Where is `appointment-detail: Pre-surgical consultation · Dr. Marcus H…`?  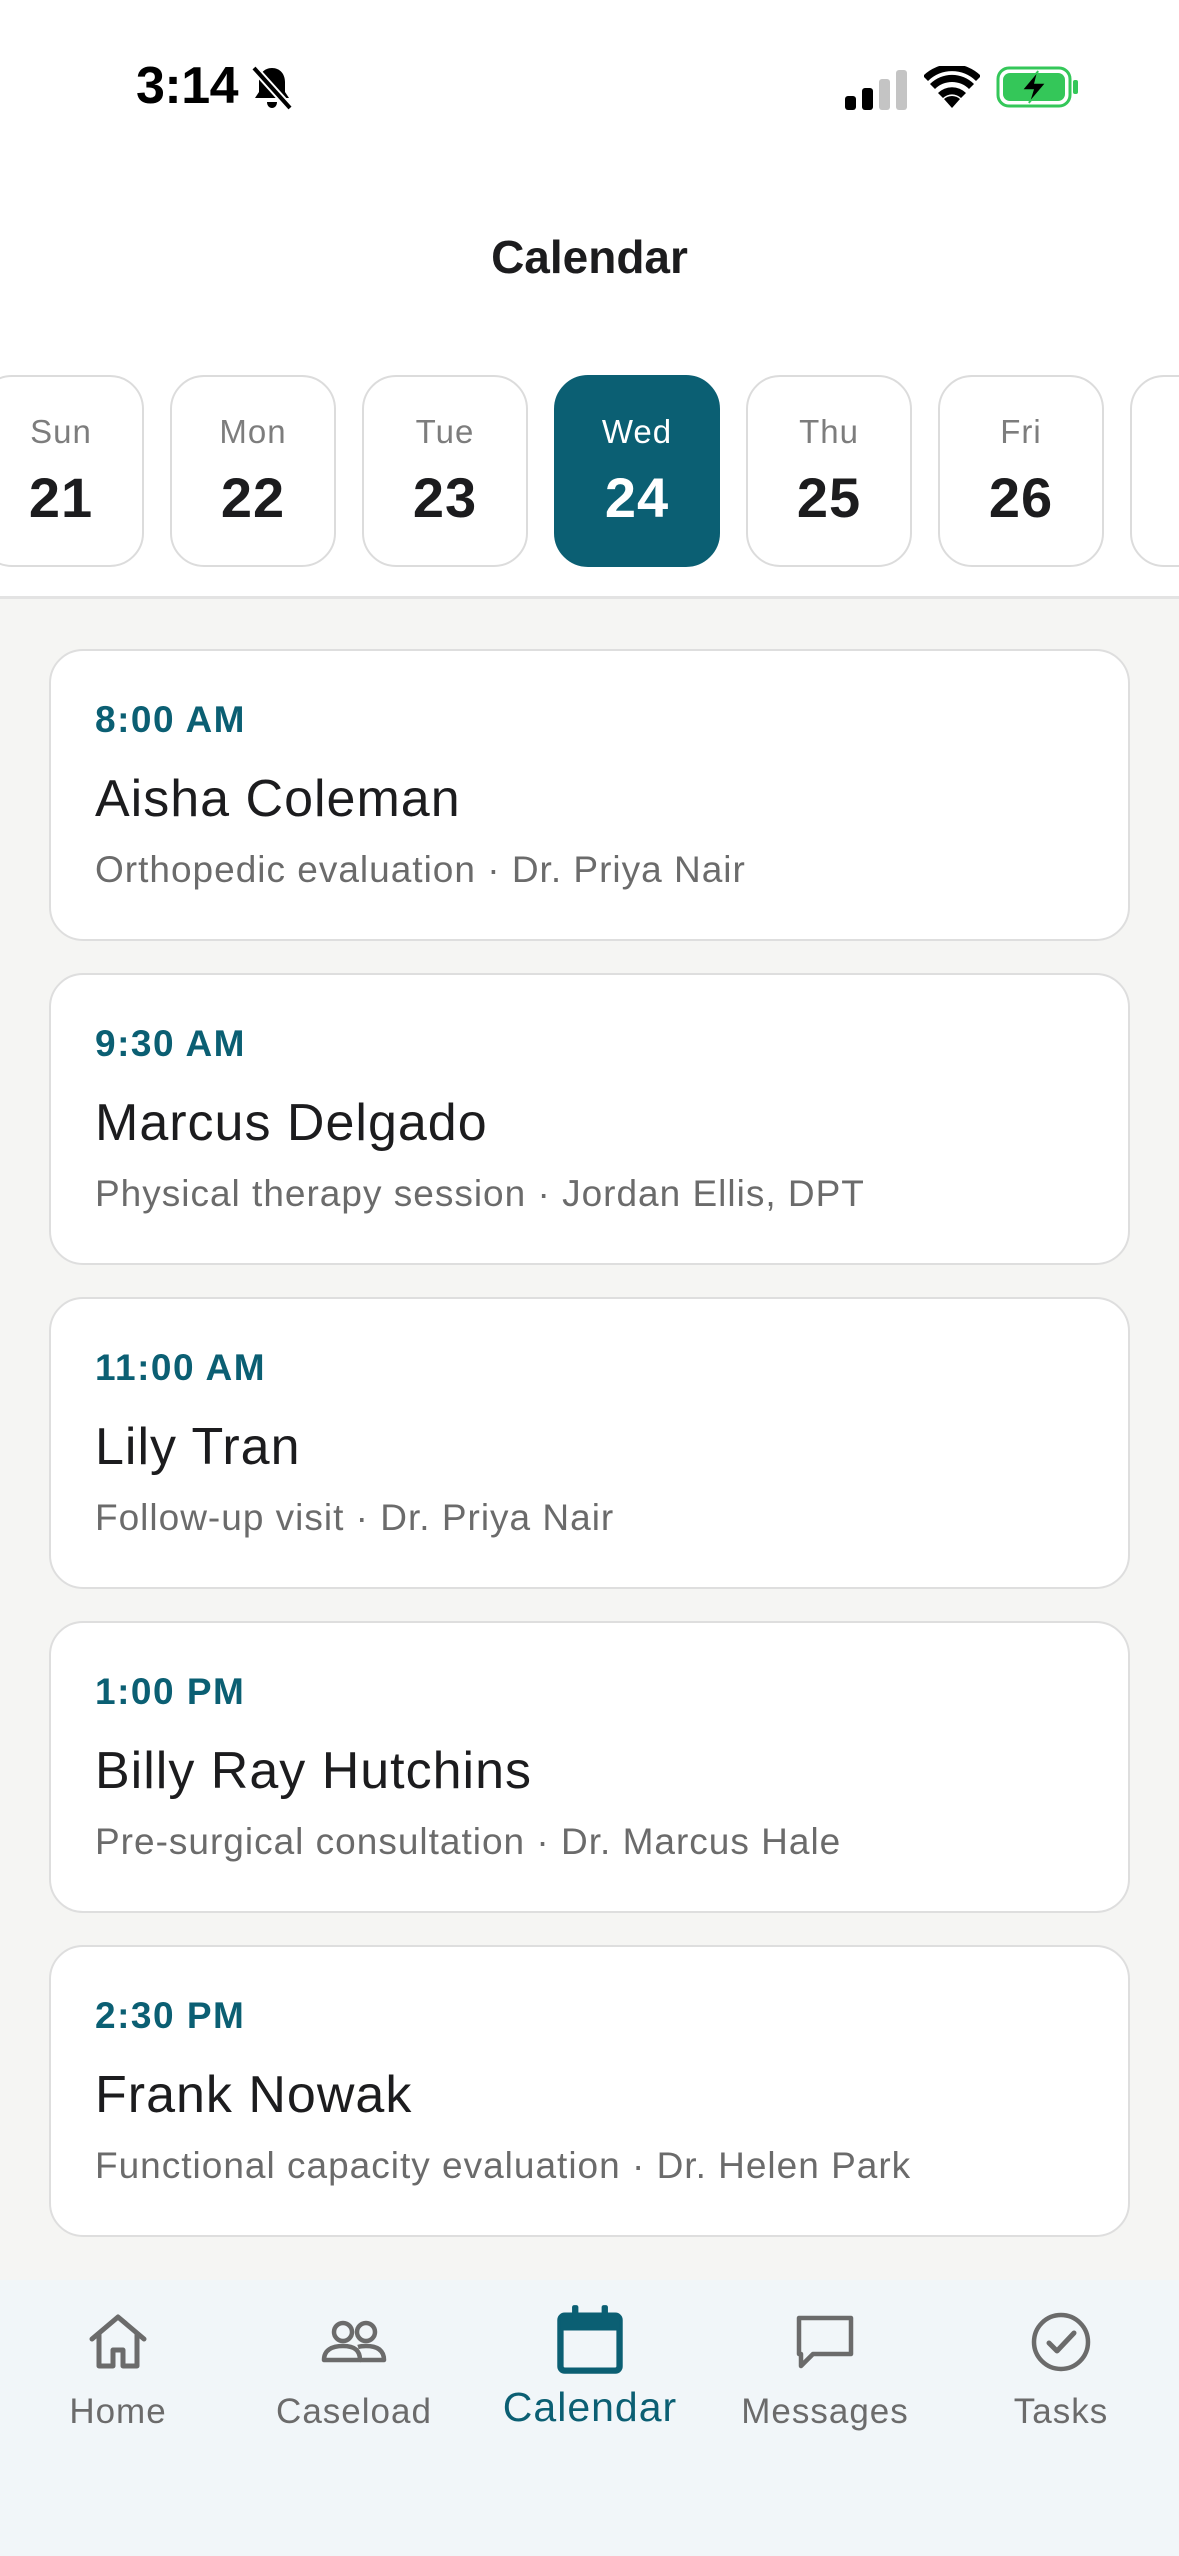
appointment-detail: Pre-surgical consultation · Dr. Marcus H… is located at coordinates (468, 1841).